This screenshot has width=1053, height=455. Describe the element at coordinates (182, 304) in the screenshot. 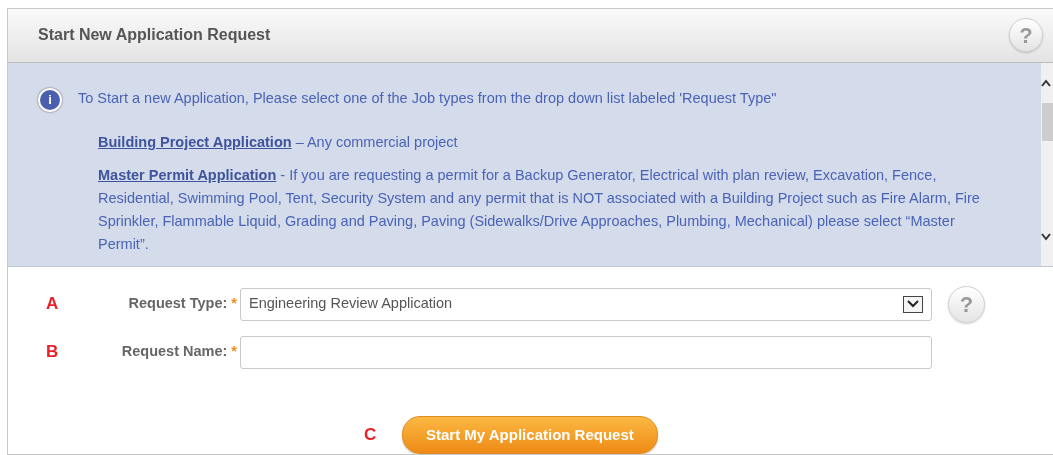

I see `field-label: Request Type: *` at that location.